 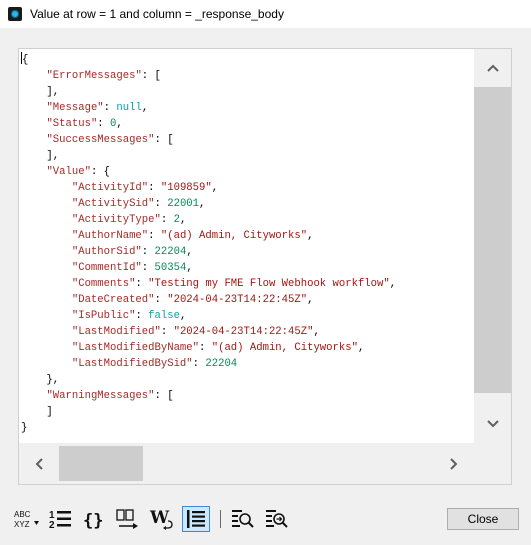 What do you see at coordinates (39, 463) in the screenshot?
I see `scroll-left-icon` at bounding box center [39, 463].